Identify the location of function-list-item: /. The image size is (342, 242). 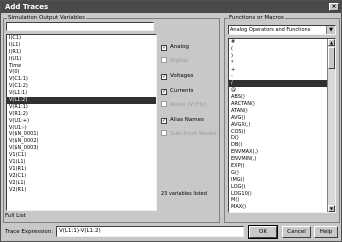
(282, 84).